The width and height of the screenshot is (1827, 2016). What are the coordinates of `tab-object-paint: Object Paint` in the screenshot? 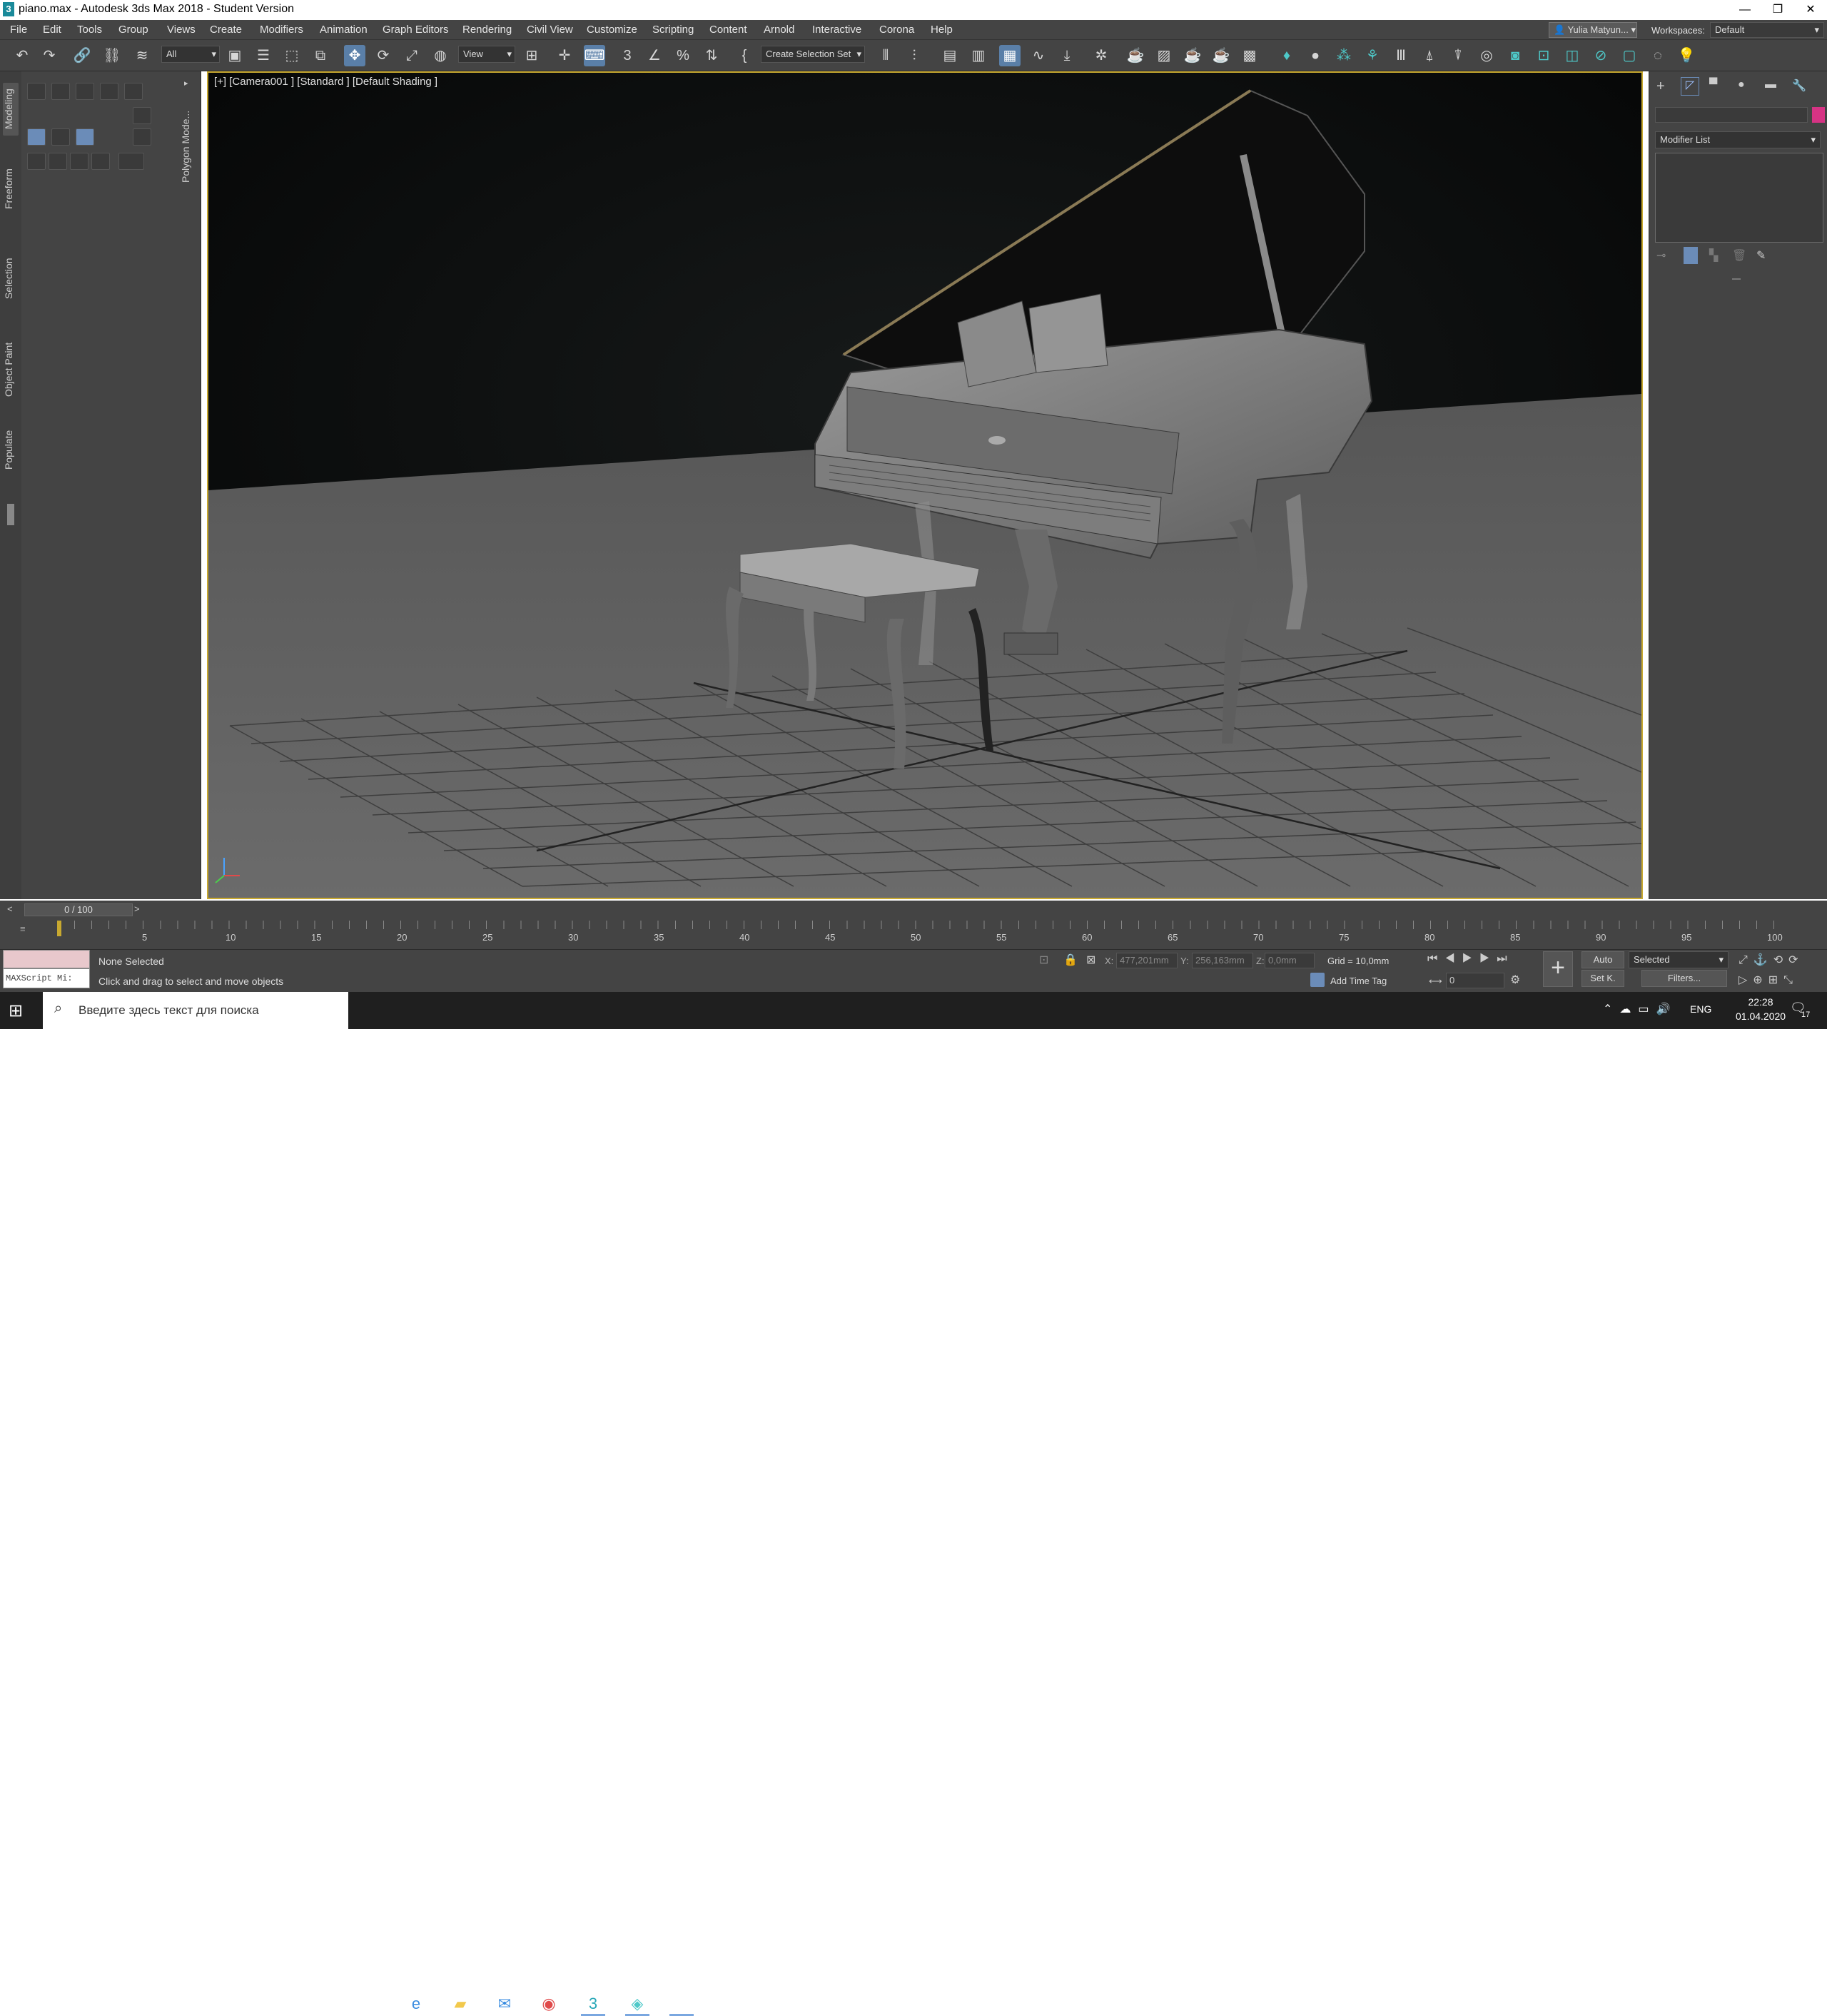 It's located at (11, 369).